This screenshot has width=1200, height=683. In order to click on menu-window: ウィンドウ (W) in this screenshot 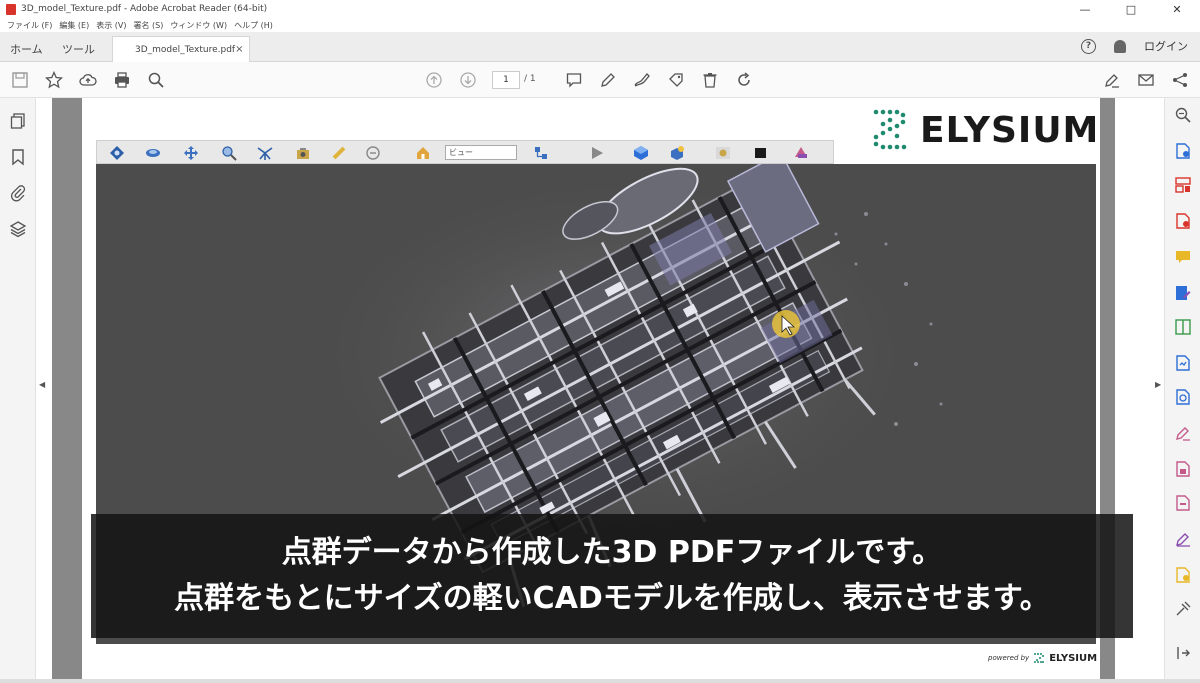, I will do `click(198, 25)`.